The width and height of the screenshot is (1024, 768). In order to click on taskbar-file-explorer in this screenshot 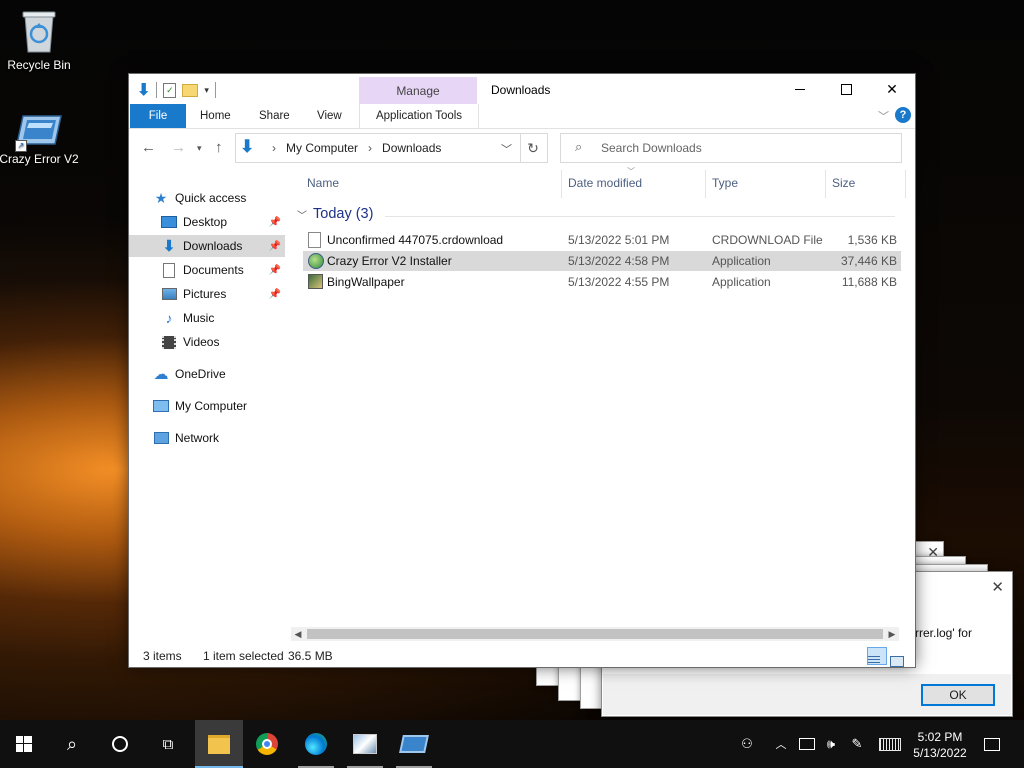, I will do `click(219, 744)`.